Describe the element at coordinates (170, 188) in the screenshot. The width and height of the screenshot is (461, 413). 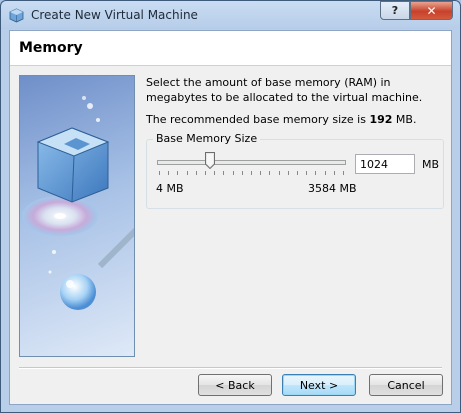
I see `memory-min-label: 4 MB` at that location.